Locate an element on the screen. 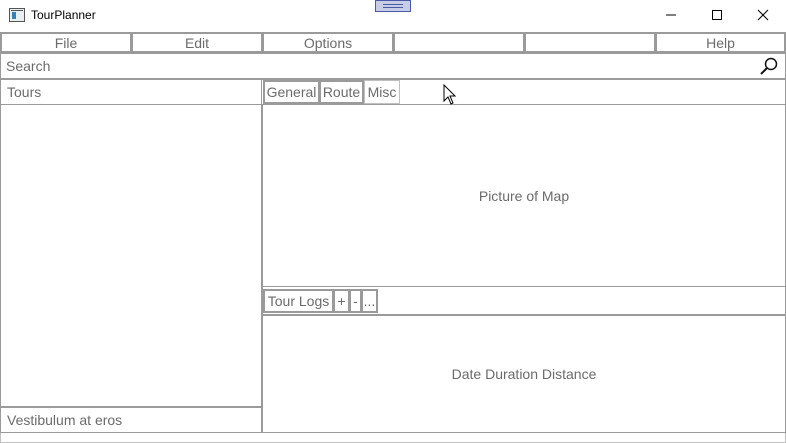 This screenshot has width=786, height=443. add-log-button: + is located at coordinates (341, 301).